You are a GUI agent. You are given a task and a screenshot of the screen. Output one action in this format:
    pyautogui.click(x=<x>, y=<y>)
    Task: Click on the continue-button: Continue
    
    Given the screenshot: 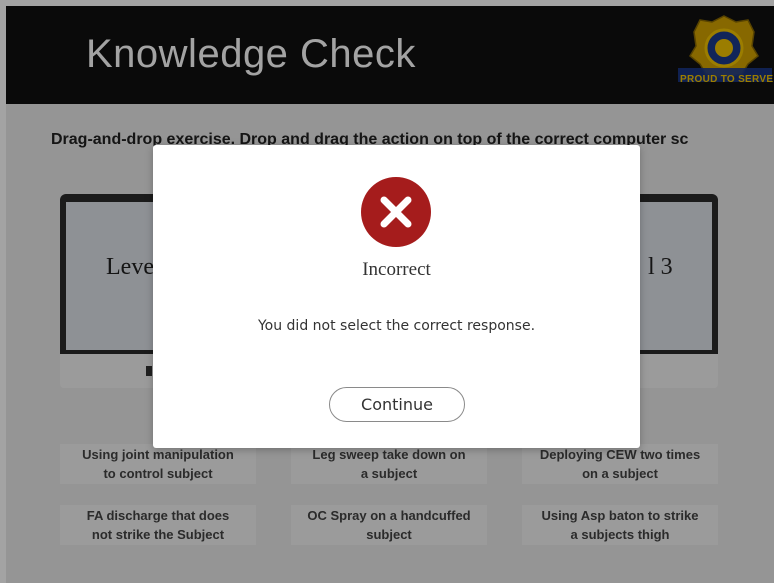 What is the action you would take?
    pyautogui.click(x=397, y=404)
    